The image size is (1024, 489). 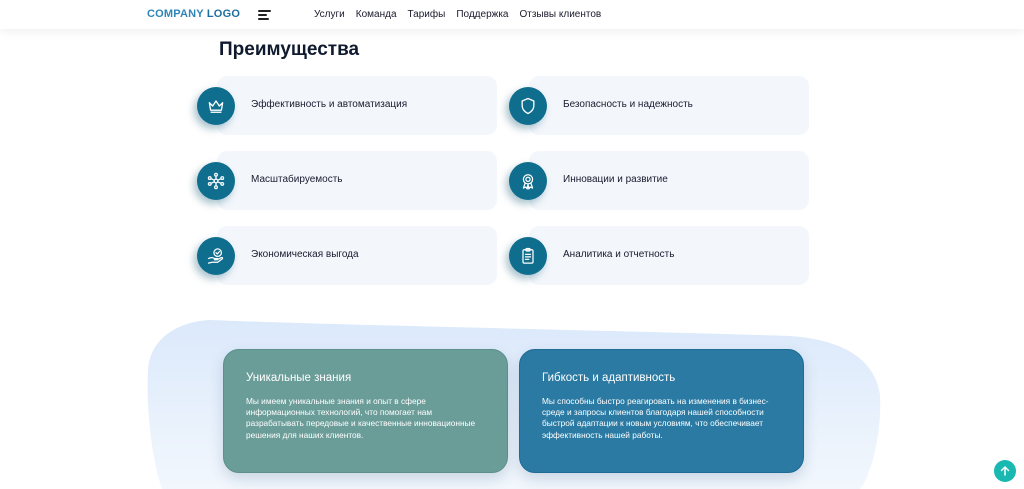 I want to click on feature-card-innovation: Инновации и развитие, so click(x=659, y=180).